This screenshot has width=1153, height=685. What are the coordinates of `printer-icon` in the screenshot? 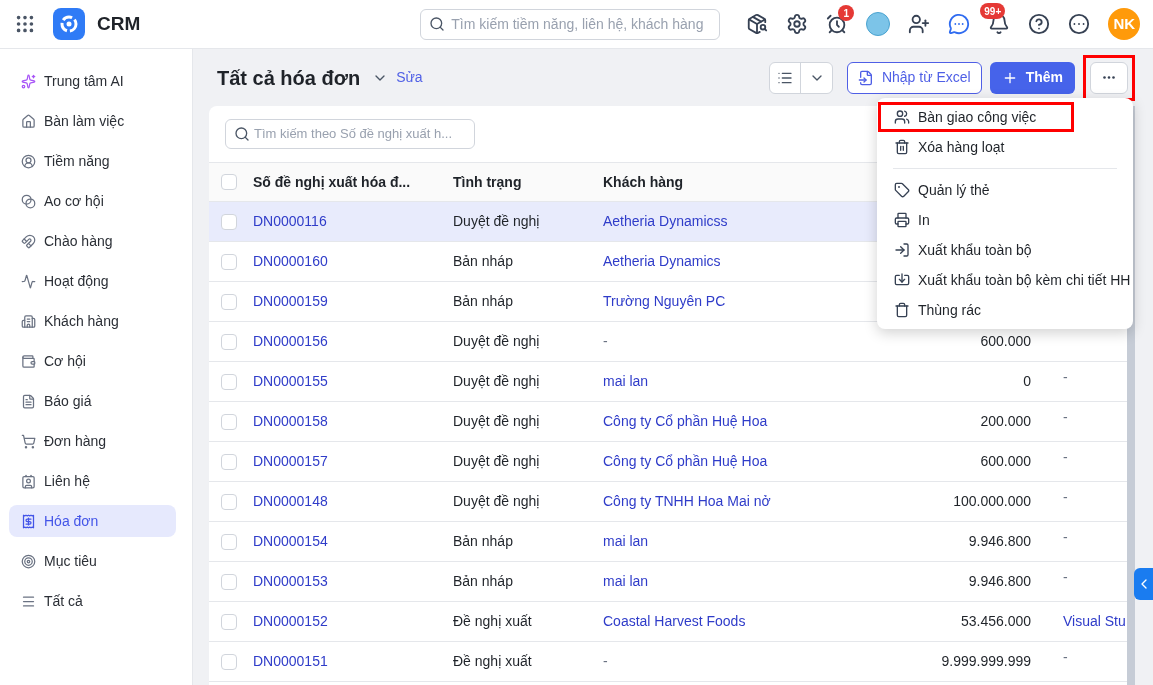 It's located at (902, 220).